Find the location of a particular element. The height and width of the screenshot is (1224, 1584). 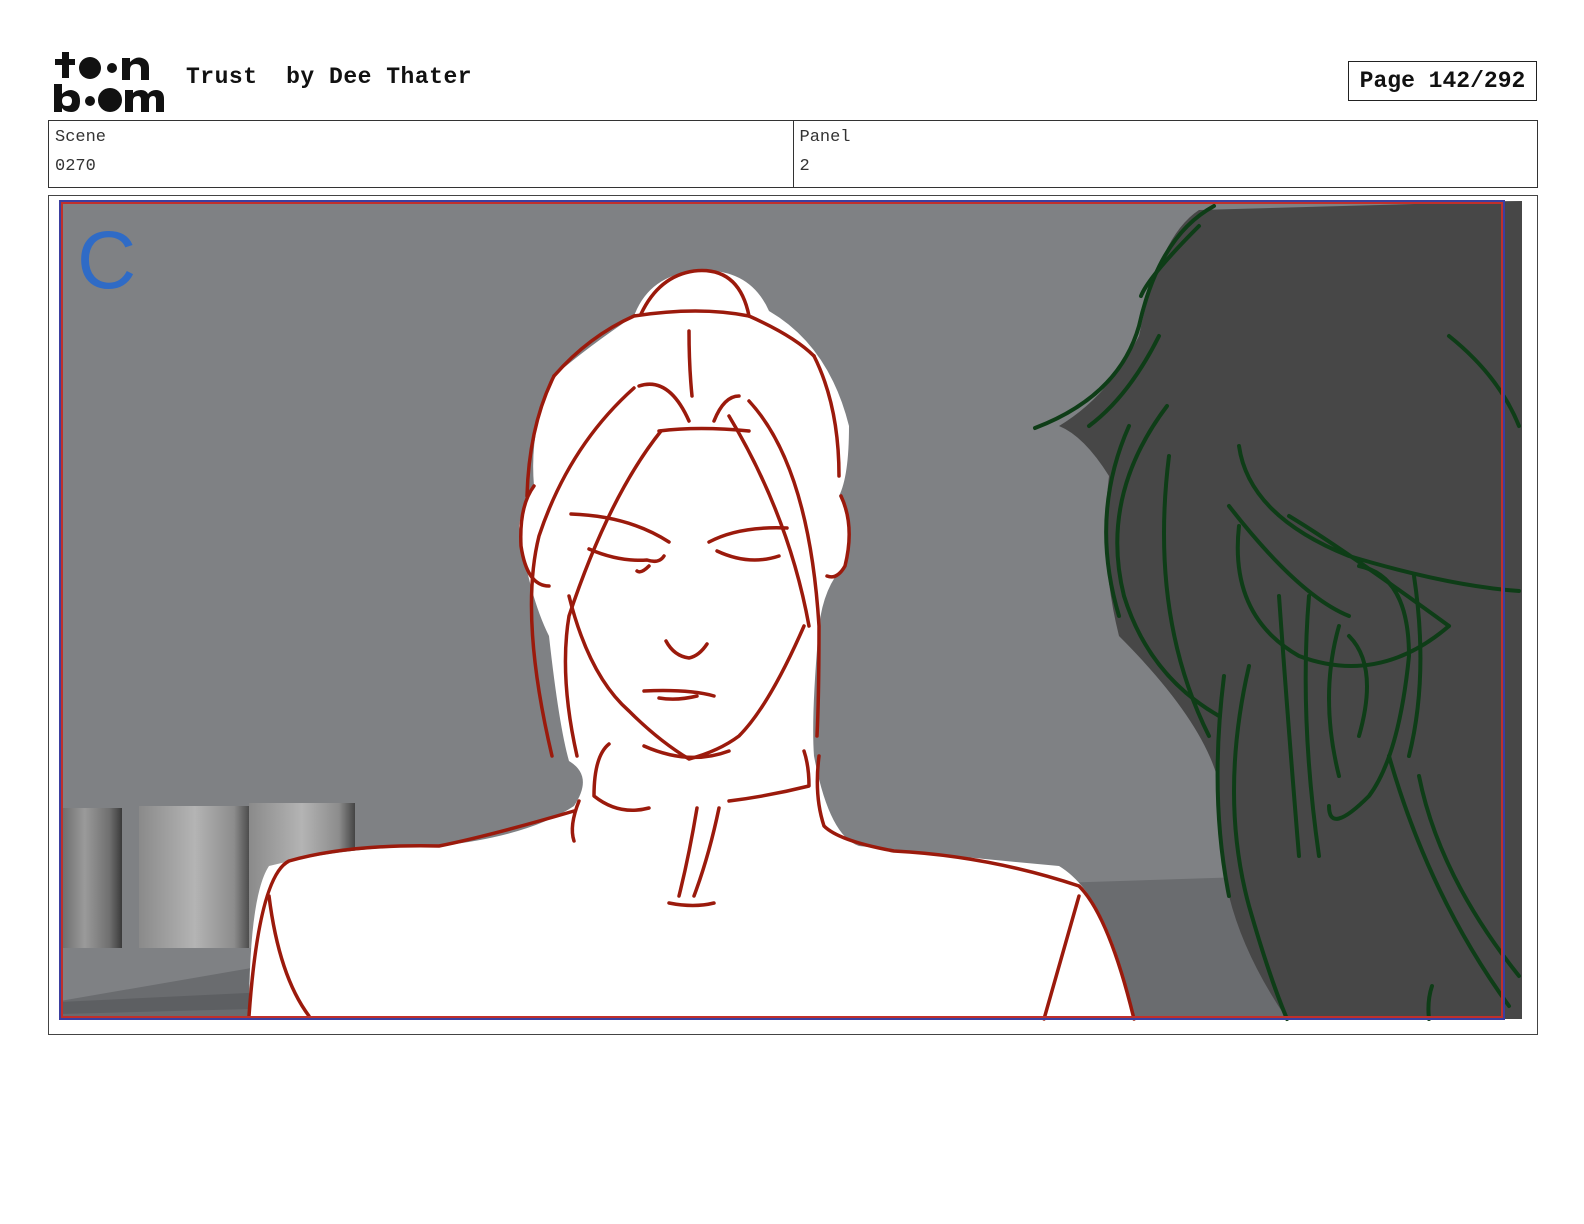

page-number-box: Page 142/292 is located at coordinates (1442, 81).